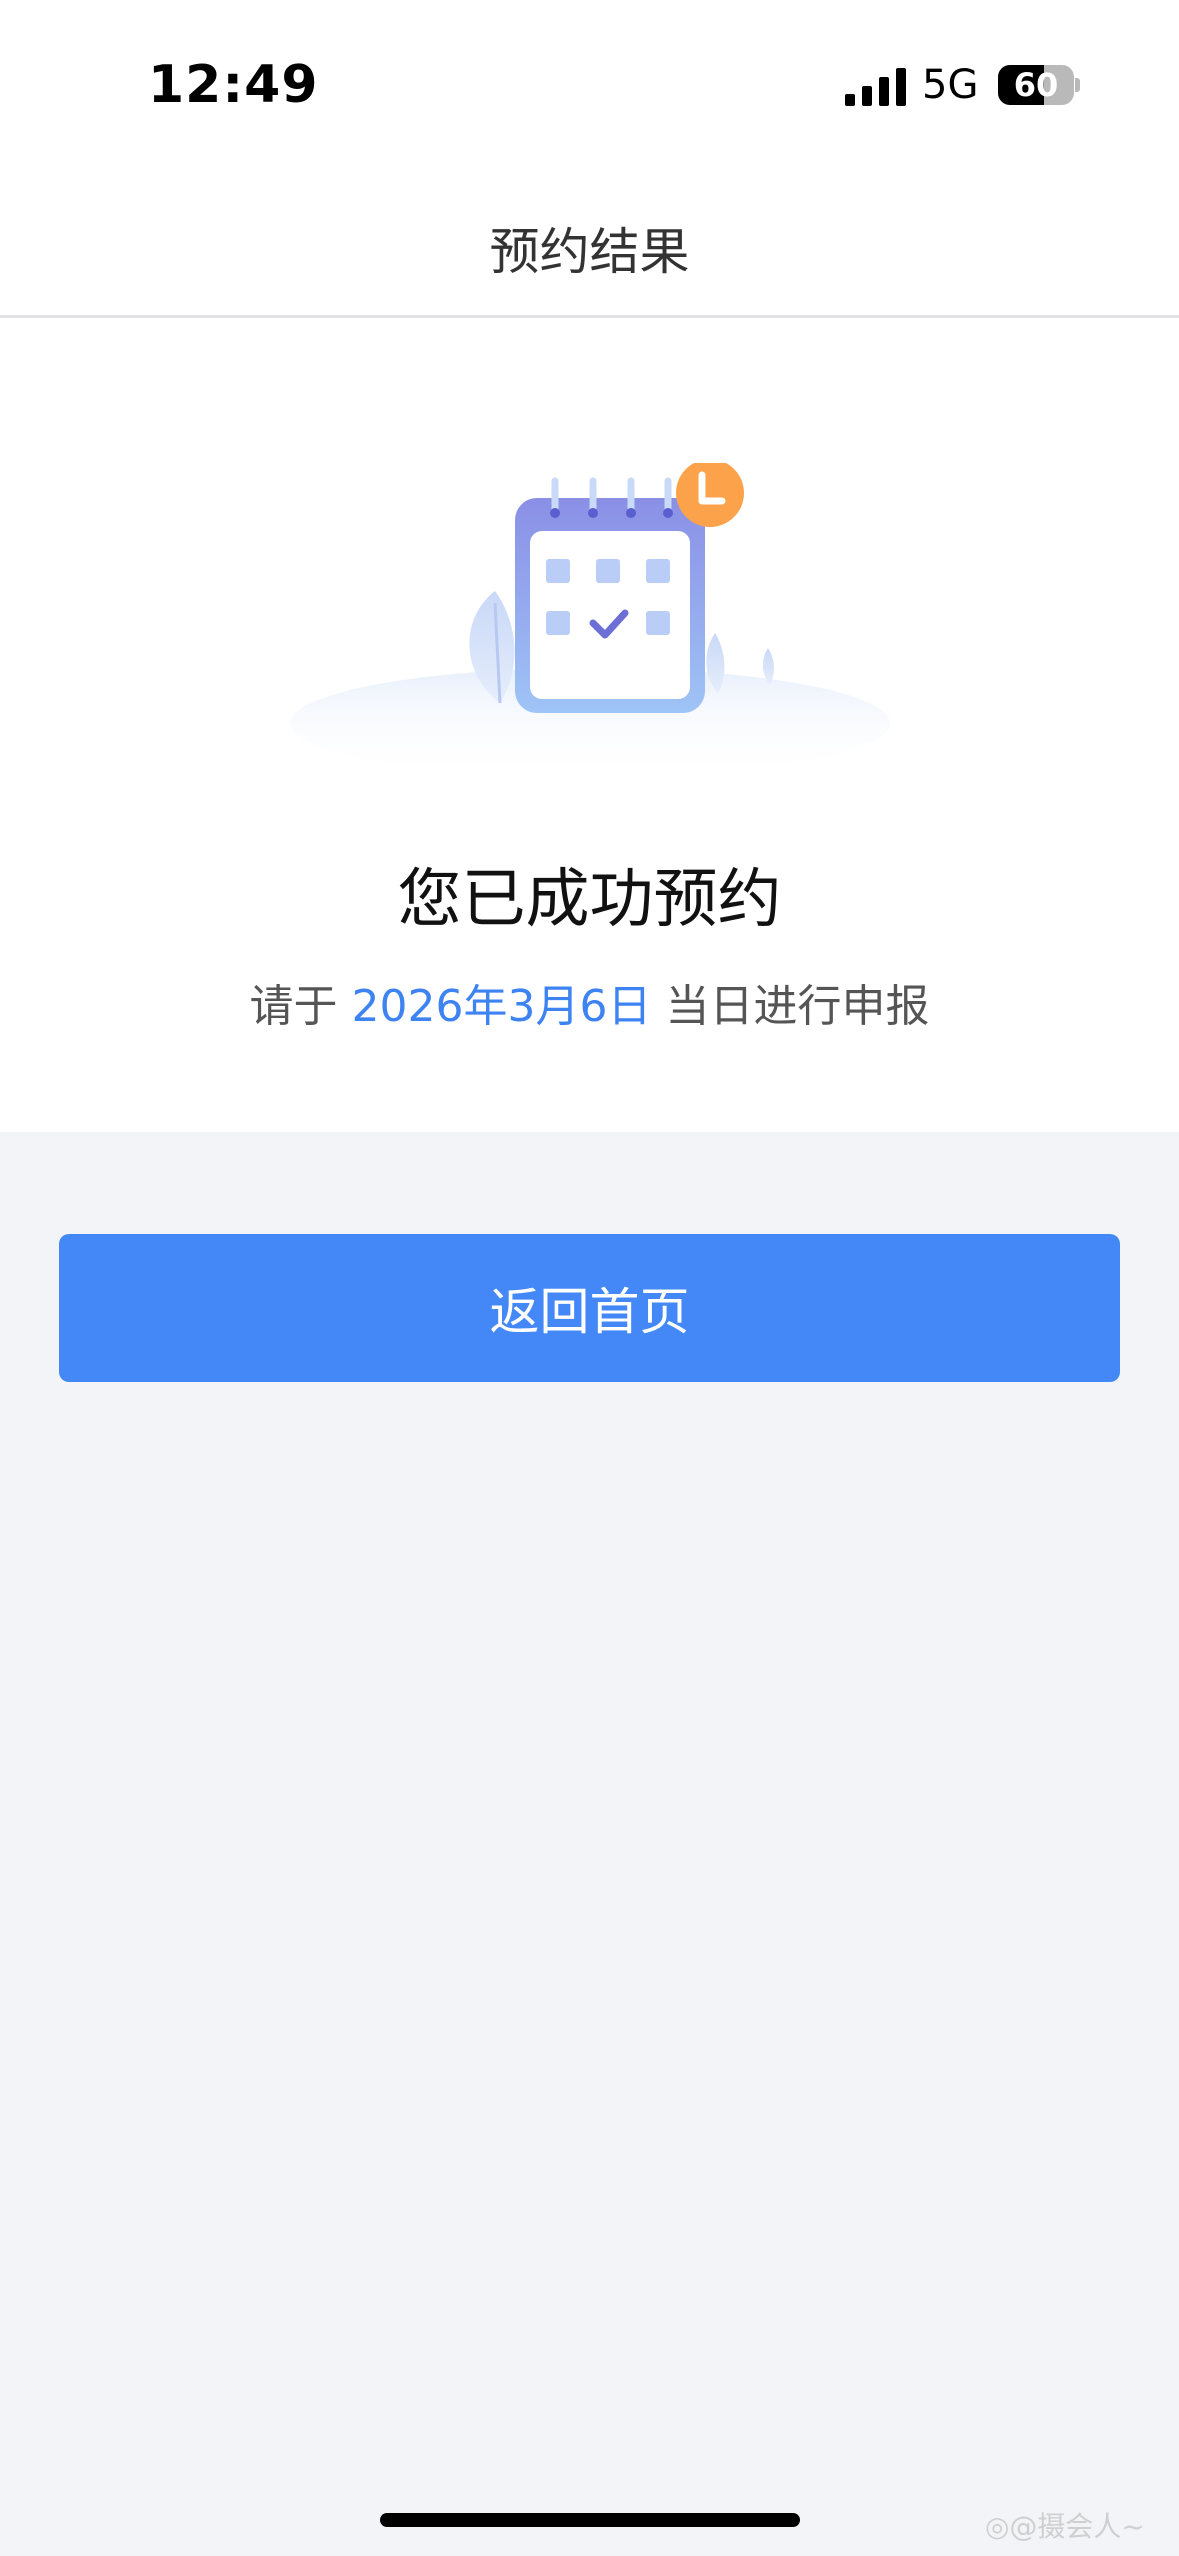 The width and height of the screenshot is (1179, 2556). I want to click on battery-level: 60, so click(1036, 85).